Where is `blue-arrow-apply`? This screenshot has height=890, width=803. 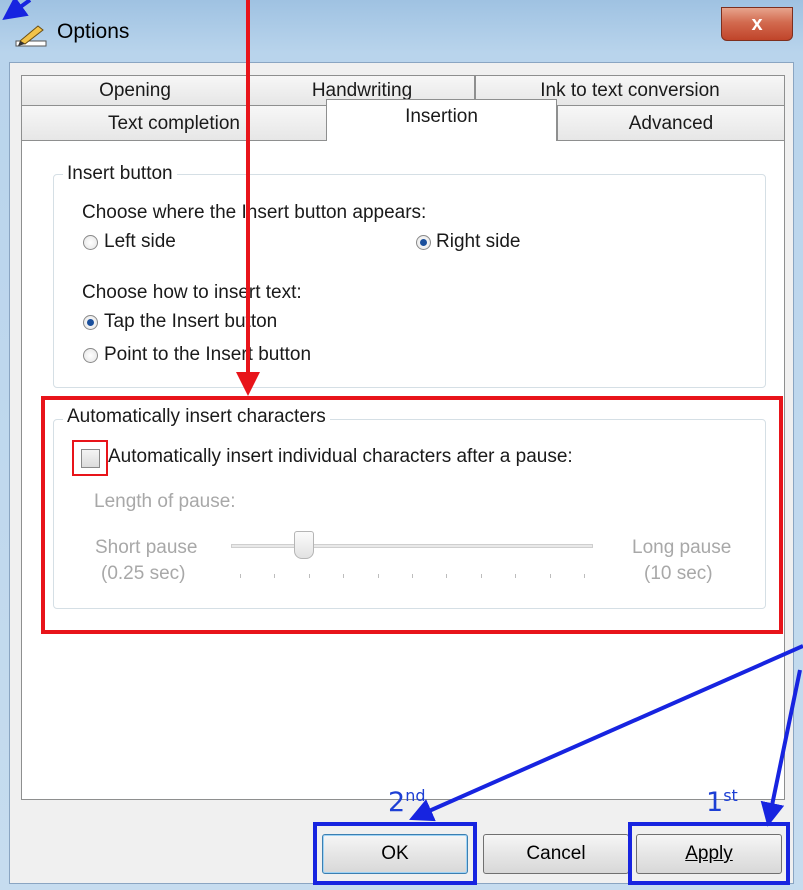
blue-arrow-apply is located at coordinates (781, 748).